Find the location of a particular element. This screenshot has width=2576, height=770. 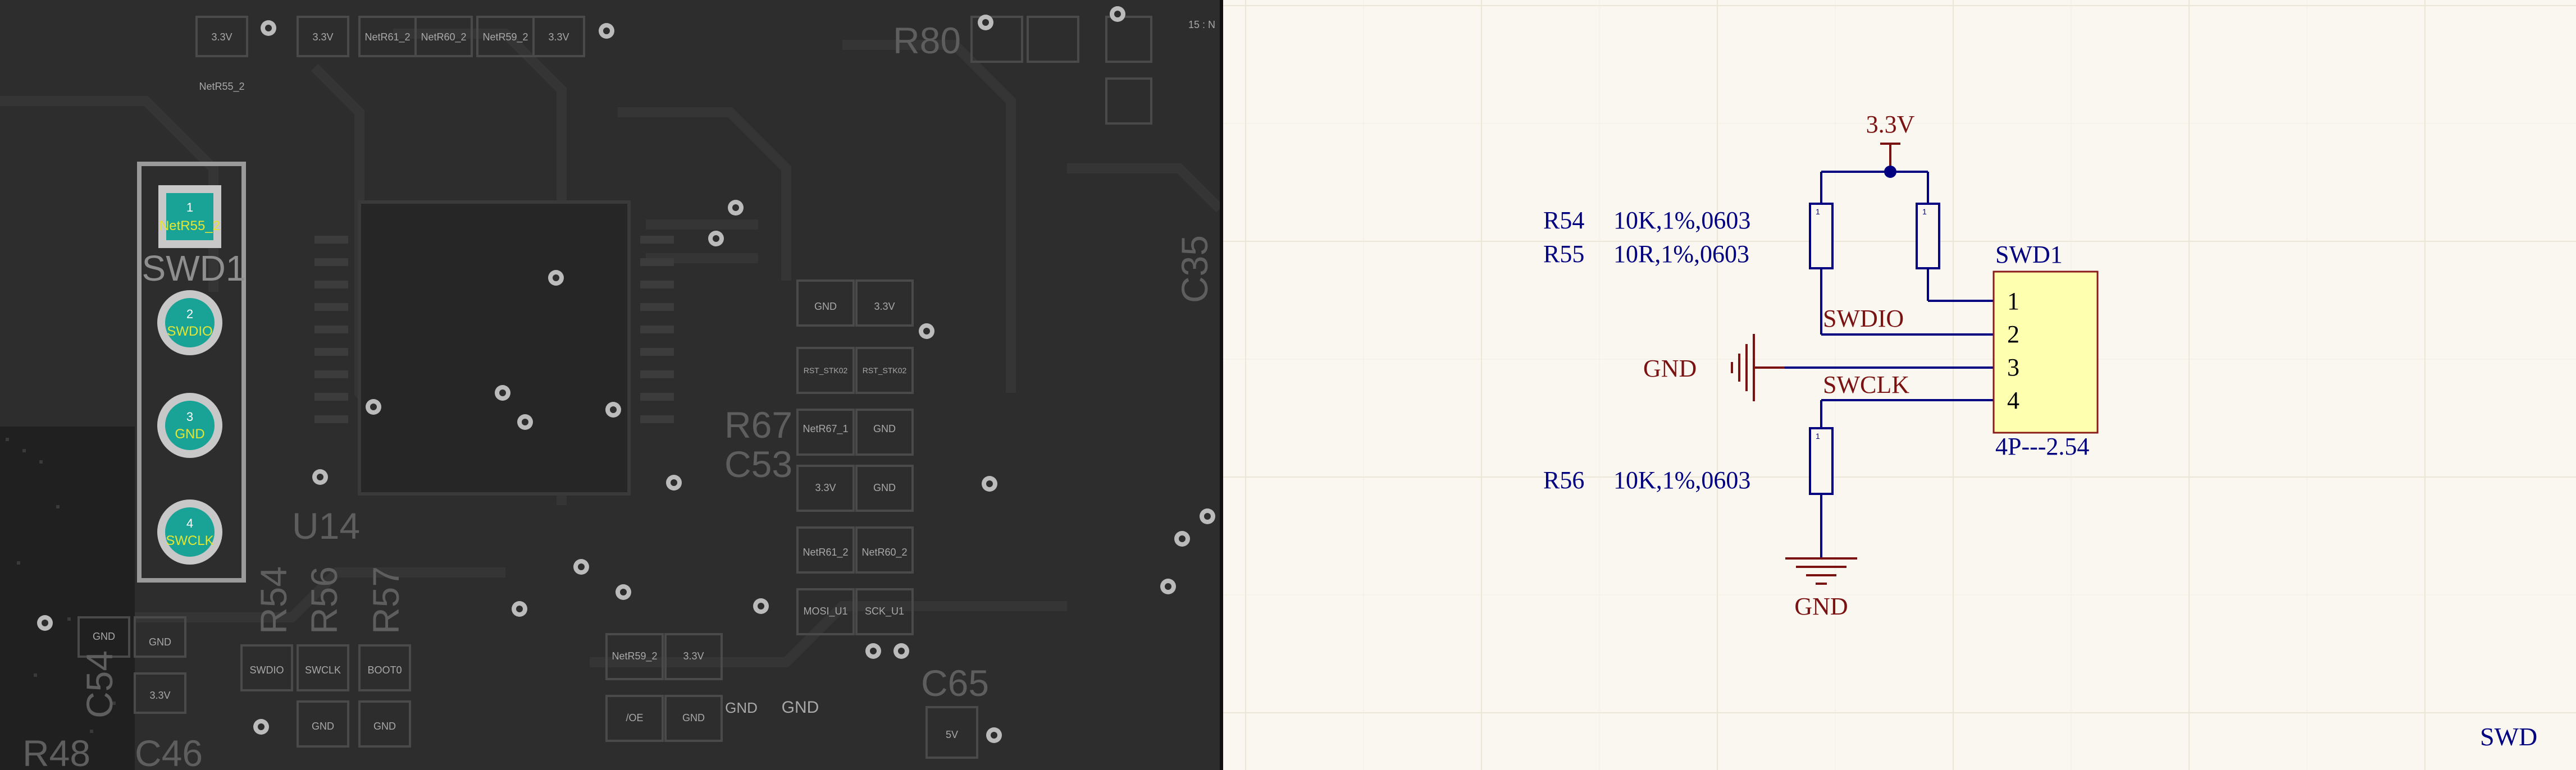

silk-designator: R54 is located at coordinates (273, 600).